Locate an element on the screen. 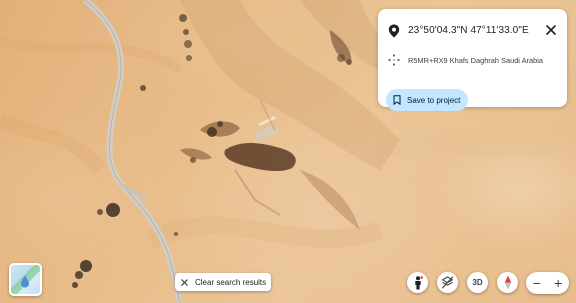 This screenshot has width=576, height=303. clear-search-results-button: Clear search results is located at coordinates (223, 282).